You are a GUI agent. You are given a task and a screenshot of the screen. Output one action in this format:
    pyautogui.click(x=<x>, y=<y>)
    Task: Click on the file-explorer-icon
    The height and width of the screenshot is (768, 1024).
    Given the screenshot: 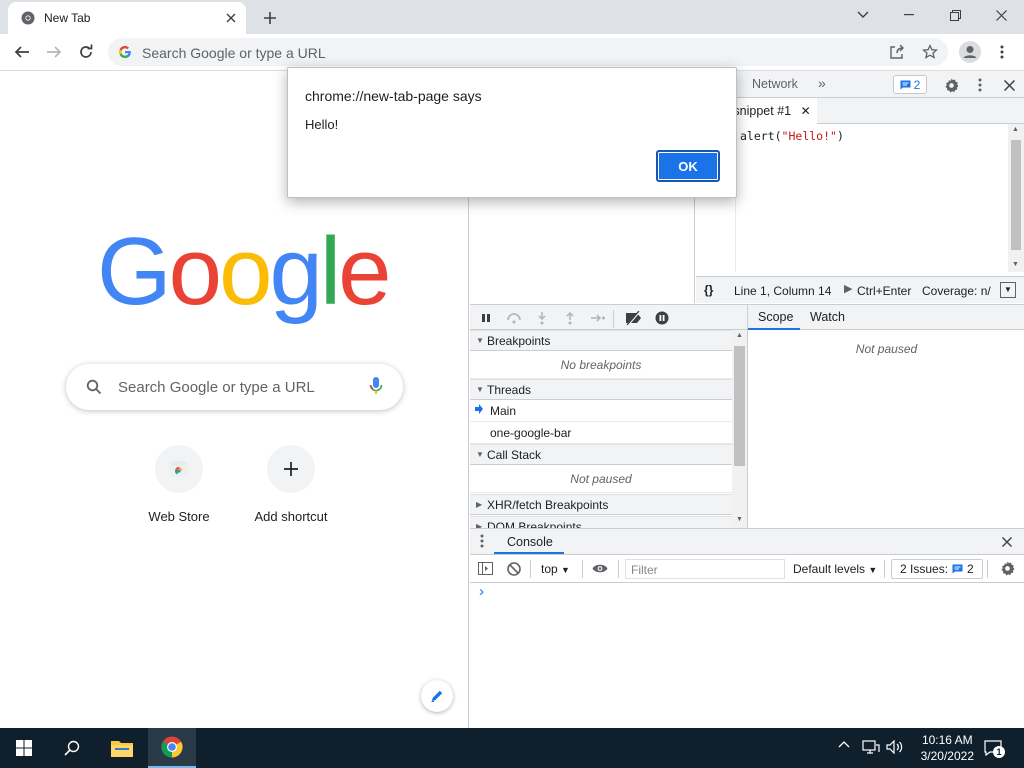 What is the action you would take?
    pyautogui.click(x=122, y=748)
    